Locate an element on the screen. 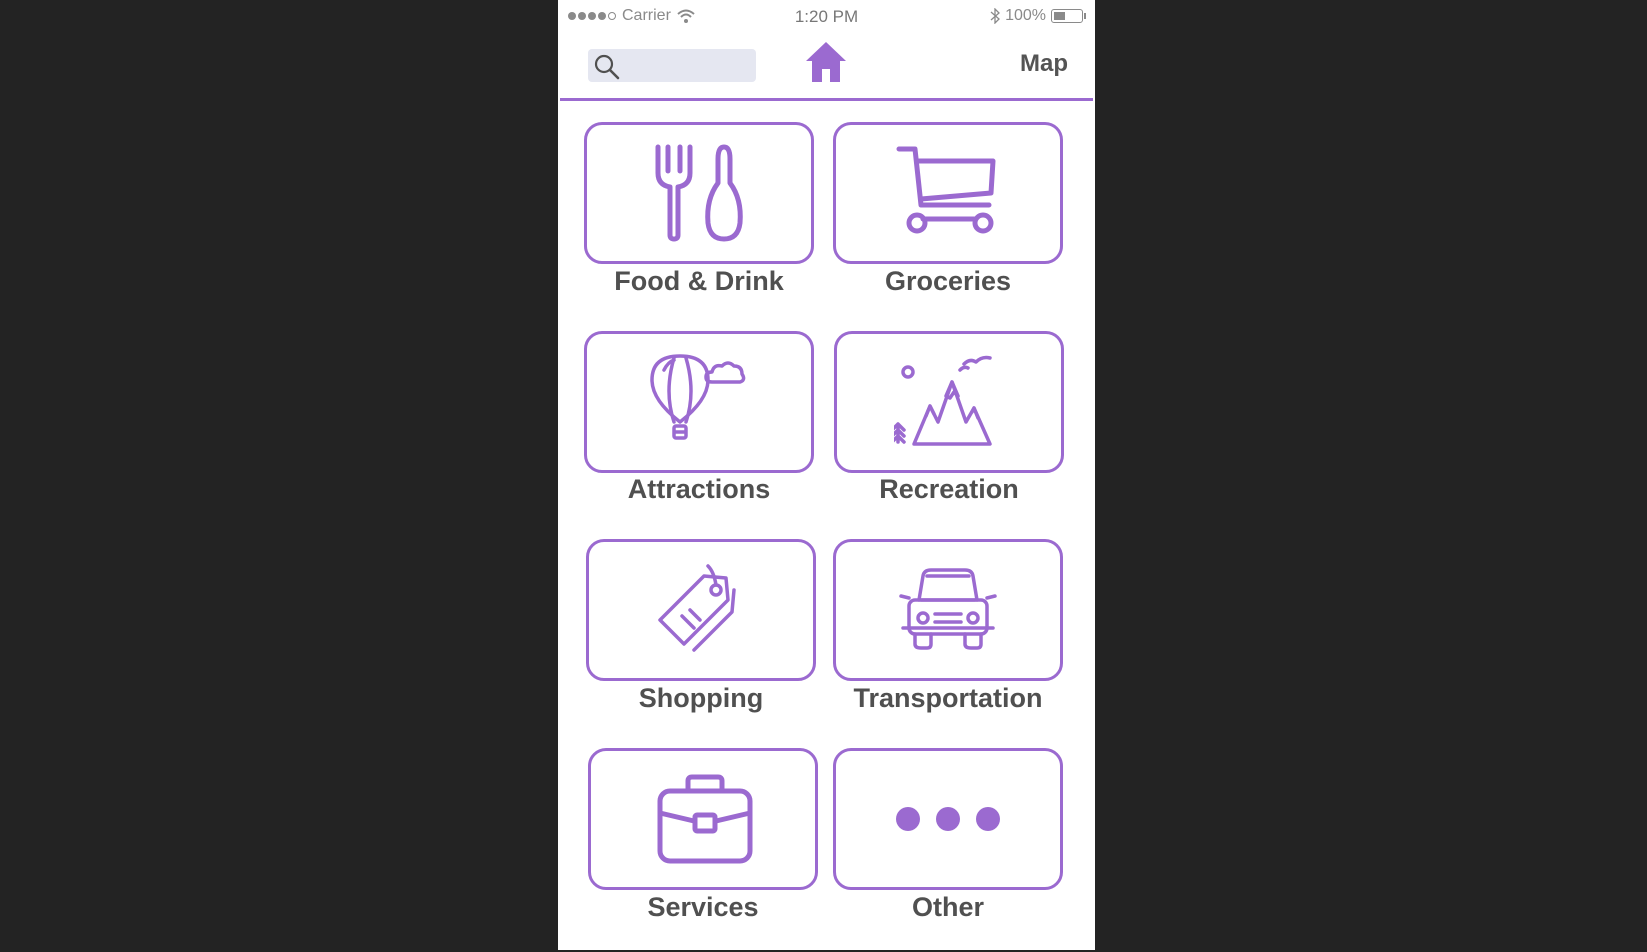 The height and width of the screenshot is (952, 1647). tile-other is located at coordinates (948, 819).